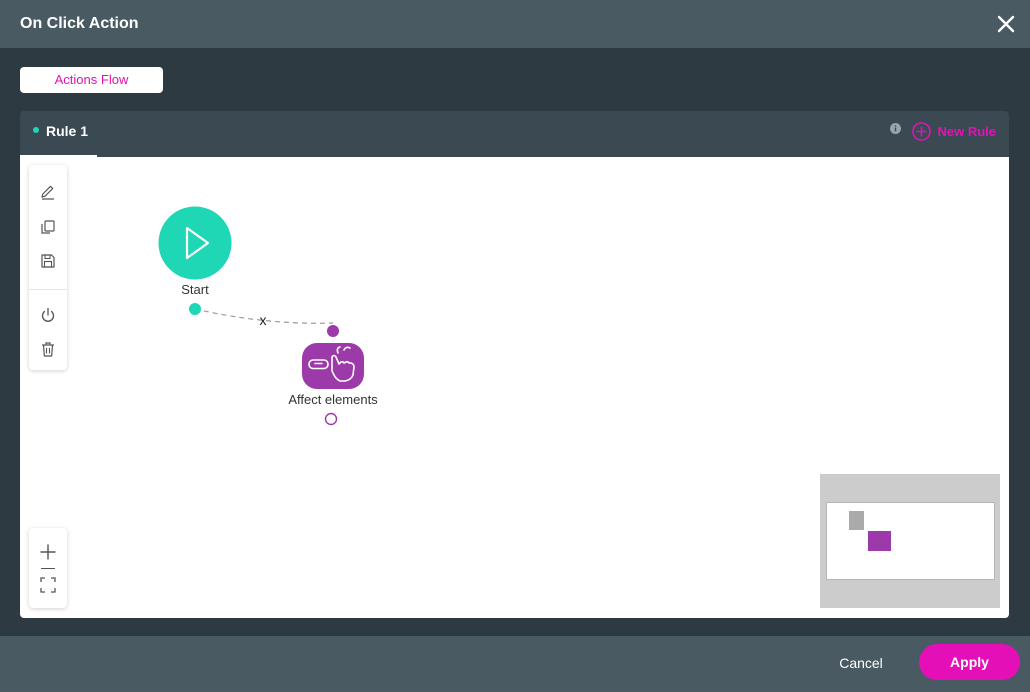 This screenshot has height=692, width=1030. Describe the element at coordinates (333, 366) in the screenshot. I see `affect-elements-node` at that location.